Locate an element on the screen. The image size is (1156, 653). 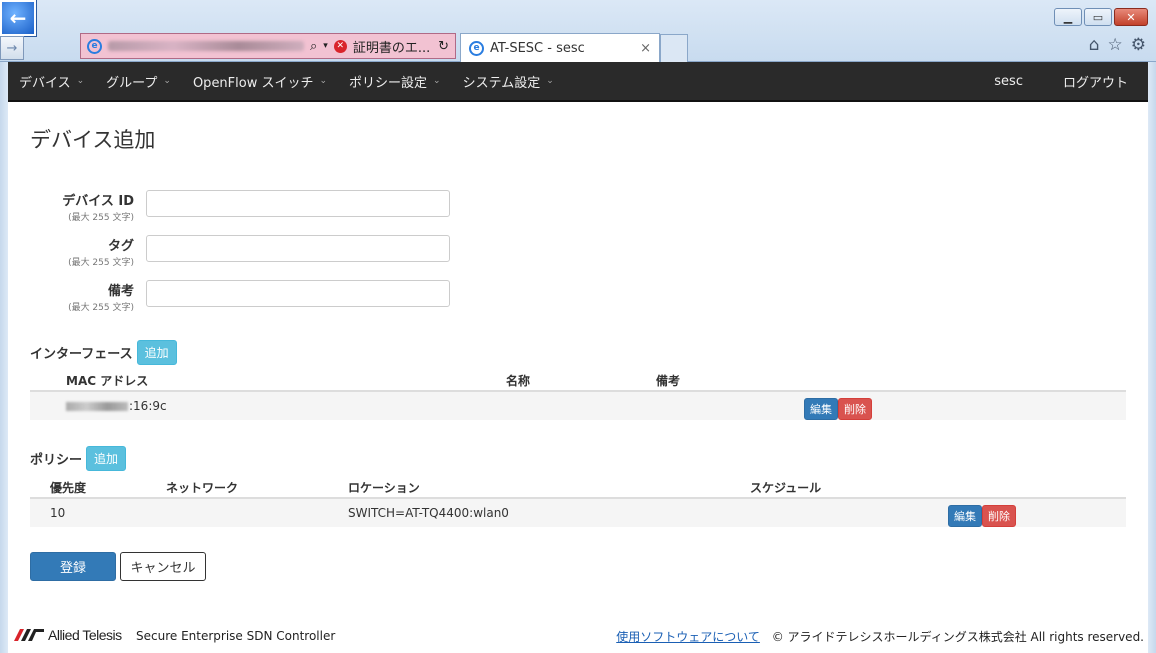
cancel-button: キャンセル is located at coordinates (163, 566).